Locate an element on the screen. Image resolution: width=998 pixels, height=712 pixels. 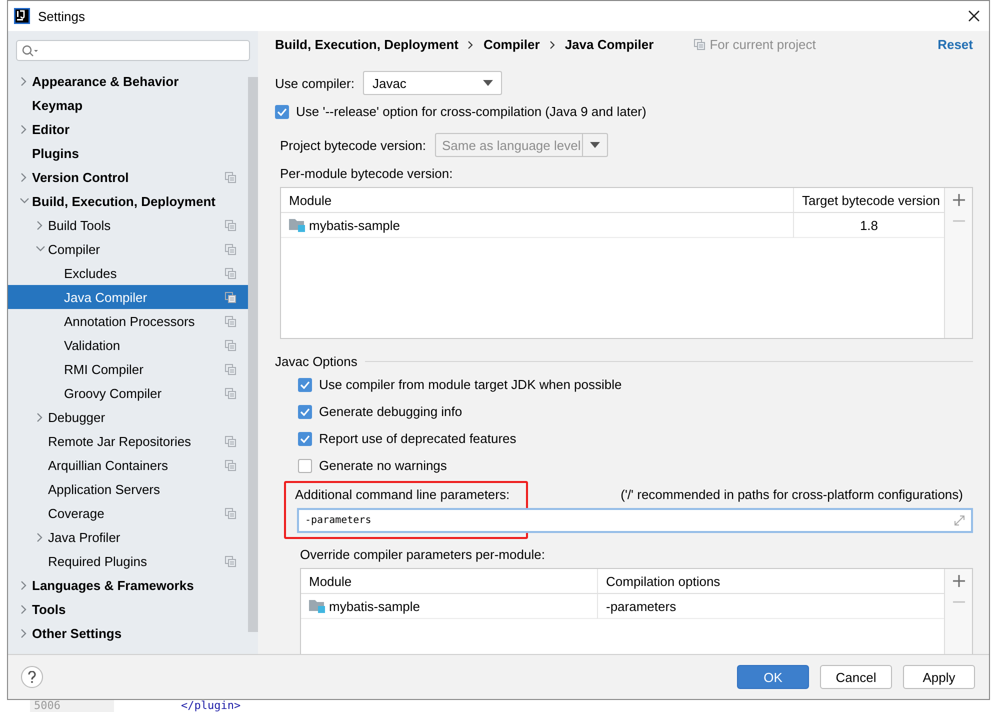
checkbox-label: Use '--release' option for cross-compilation (Java 9 and later) is located at coordinates (471, 111).